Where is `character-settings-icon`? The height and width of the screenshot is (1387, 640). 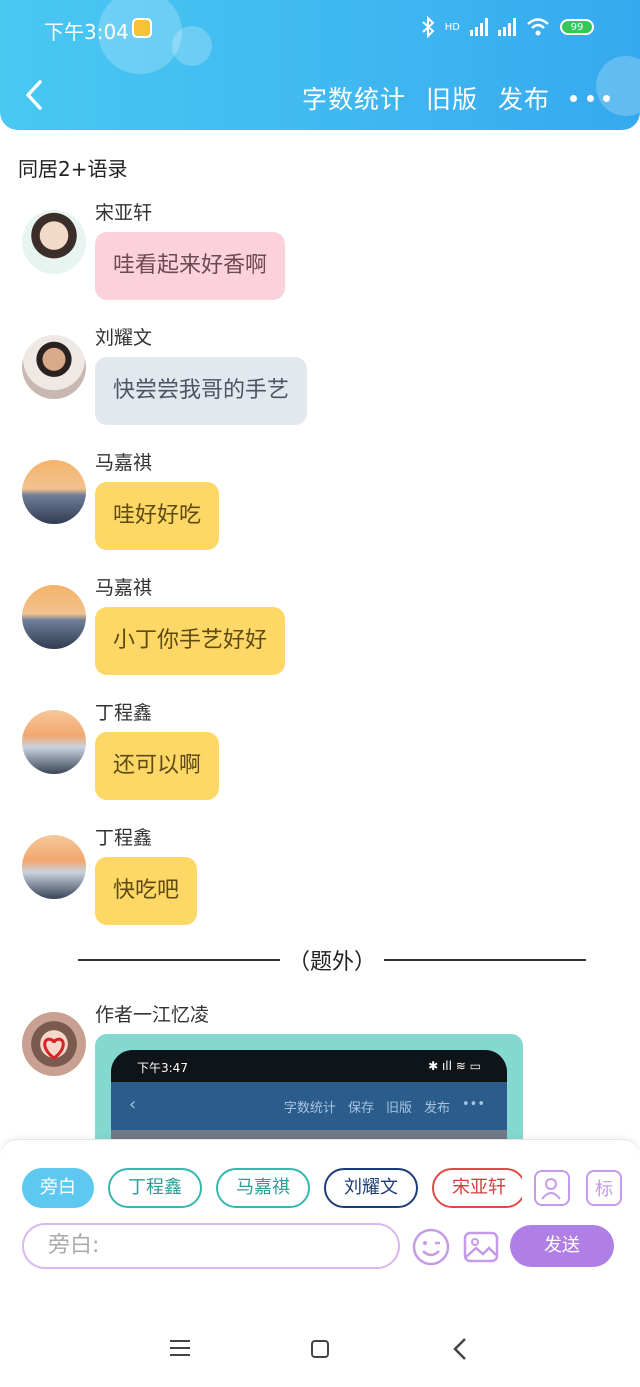 character-settings-icon is located at coordinates (552, 1188).